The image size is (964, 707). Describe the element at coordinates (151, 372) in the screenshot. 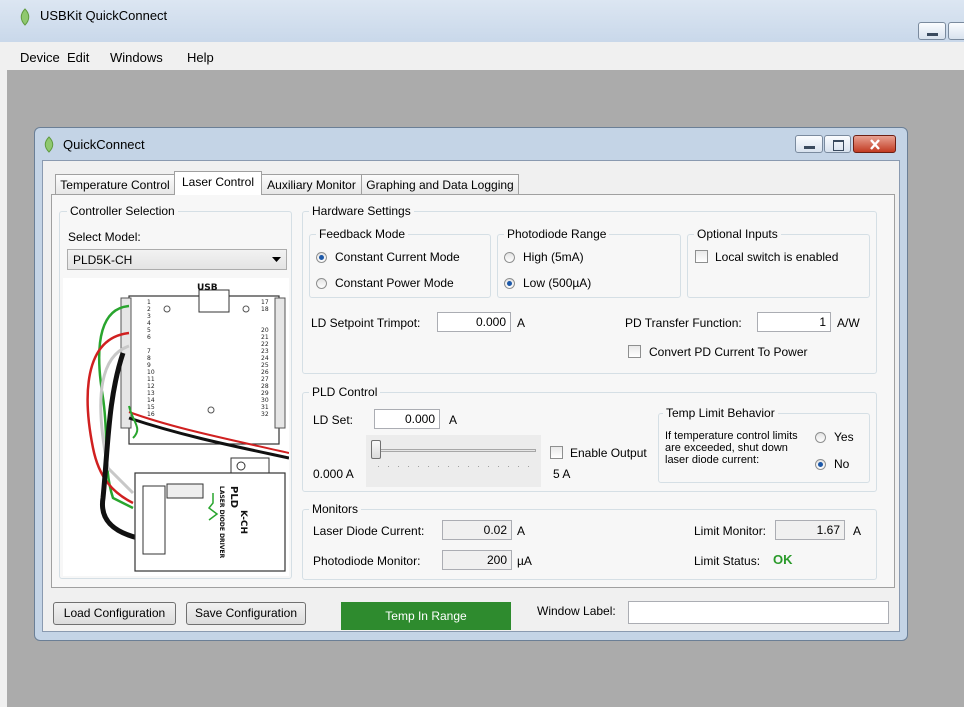

I see `svg-text: 10` at that location.